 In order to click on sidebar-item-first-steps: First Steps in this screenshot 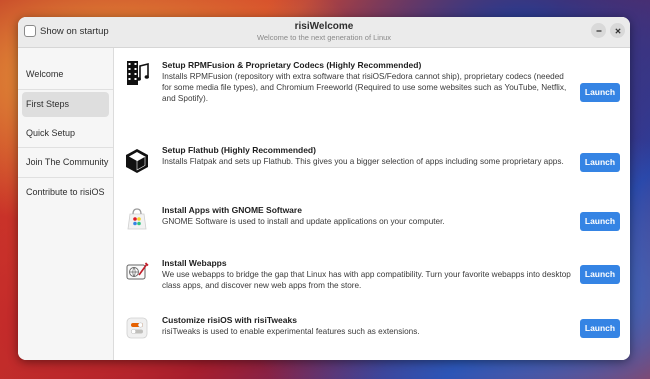, I will do `click(65, 104)`.